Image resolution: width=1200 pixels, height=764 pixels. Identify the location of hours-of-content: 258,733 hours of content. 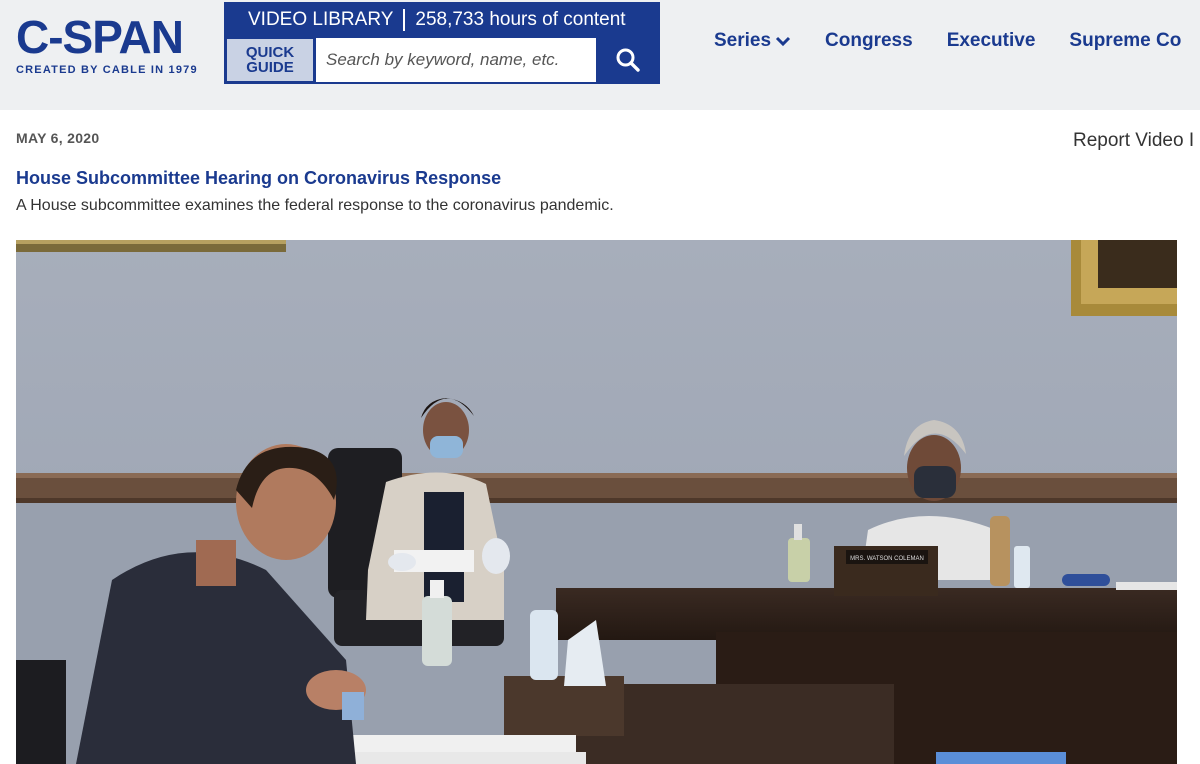
(520, 19).